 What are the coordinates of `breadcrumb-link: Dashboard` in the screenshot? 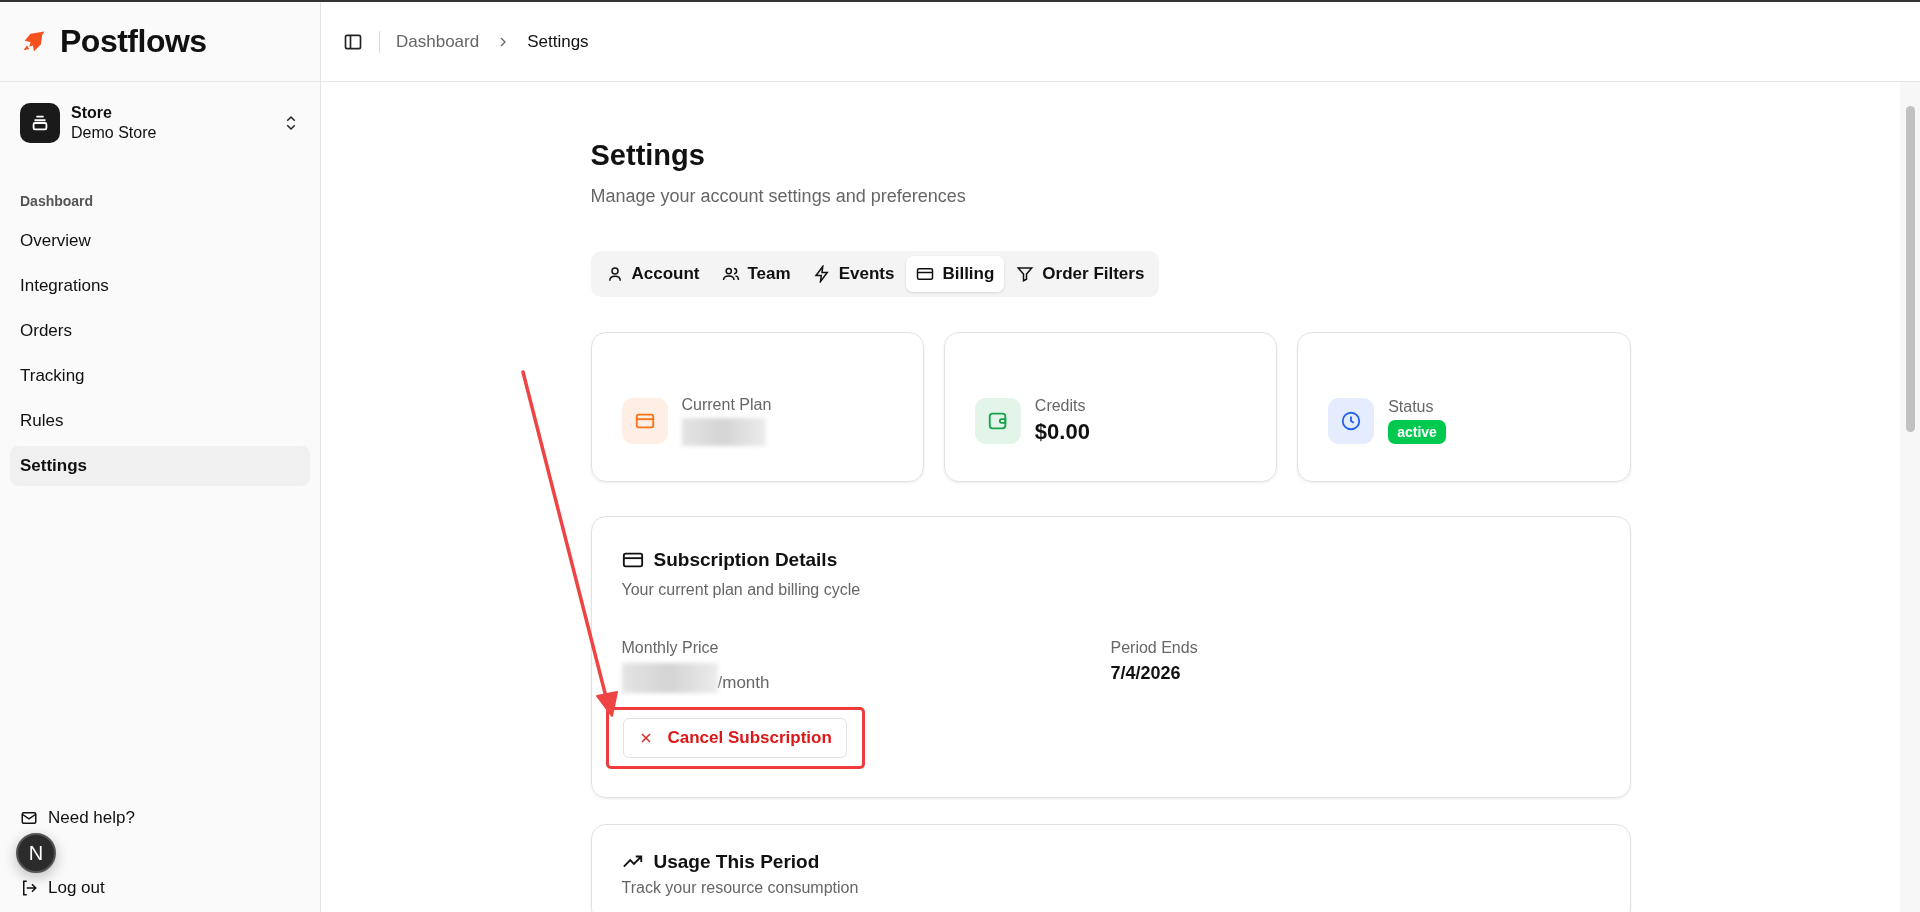 It's located at (438, 41).